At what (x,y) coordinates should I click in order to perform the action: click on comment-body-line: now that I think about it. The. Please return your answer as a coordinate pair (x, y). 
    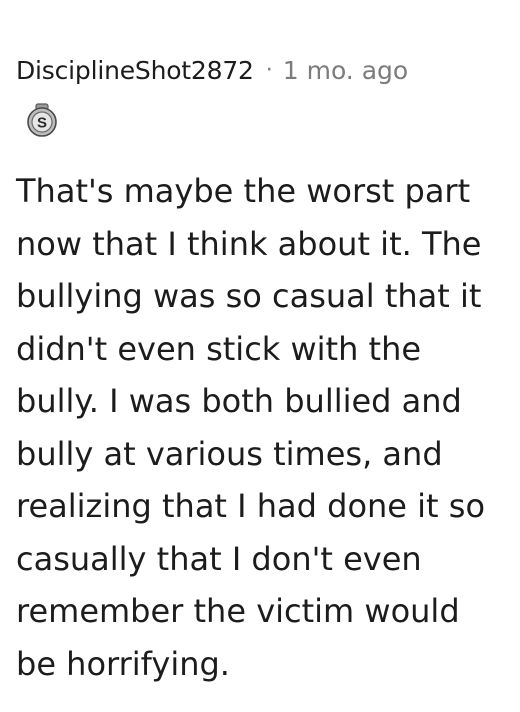
    Looking at the image, I should click on (249, 243).